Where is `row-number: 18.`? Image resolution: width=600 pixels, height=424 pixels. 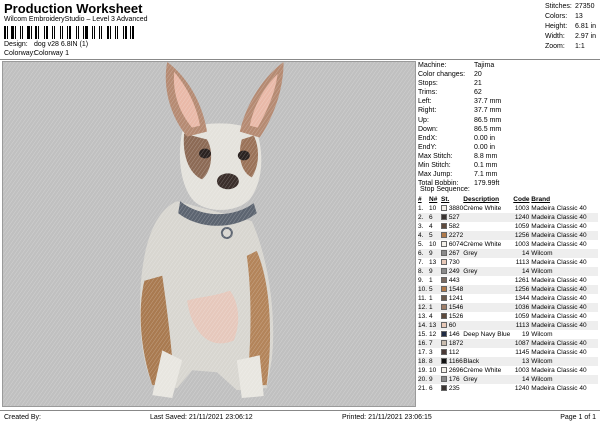
row-number: 18. is located at coordinates (423, 361).